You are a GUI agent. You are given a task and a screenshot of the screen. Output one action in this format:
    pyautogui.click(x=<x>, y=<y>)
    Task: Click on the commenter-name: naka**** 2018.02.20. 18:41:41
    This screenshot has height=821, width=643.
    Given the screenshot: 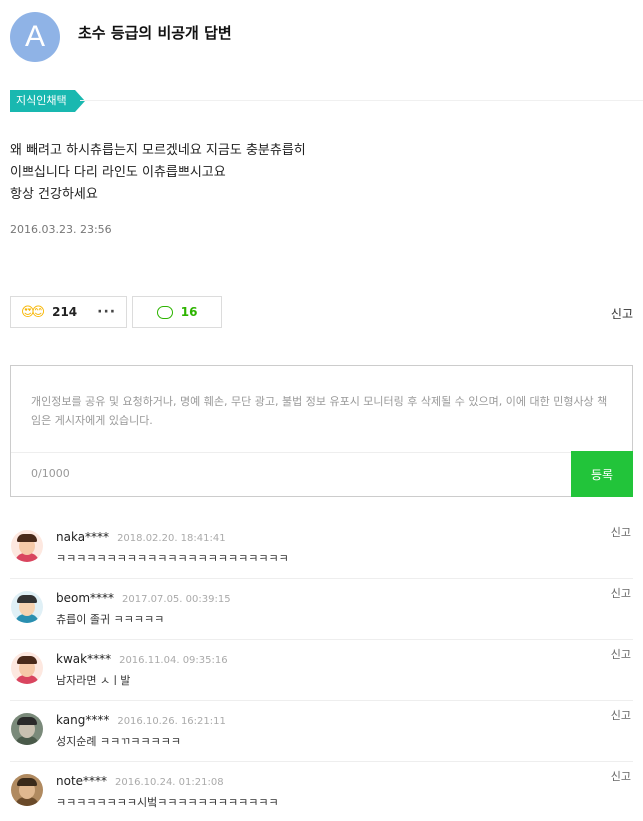 What is the action you would take?
    pyautogui.click(x=141, y=537)
    